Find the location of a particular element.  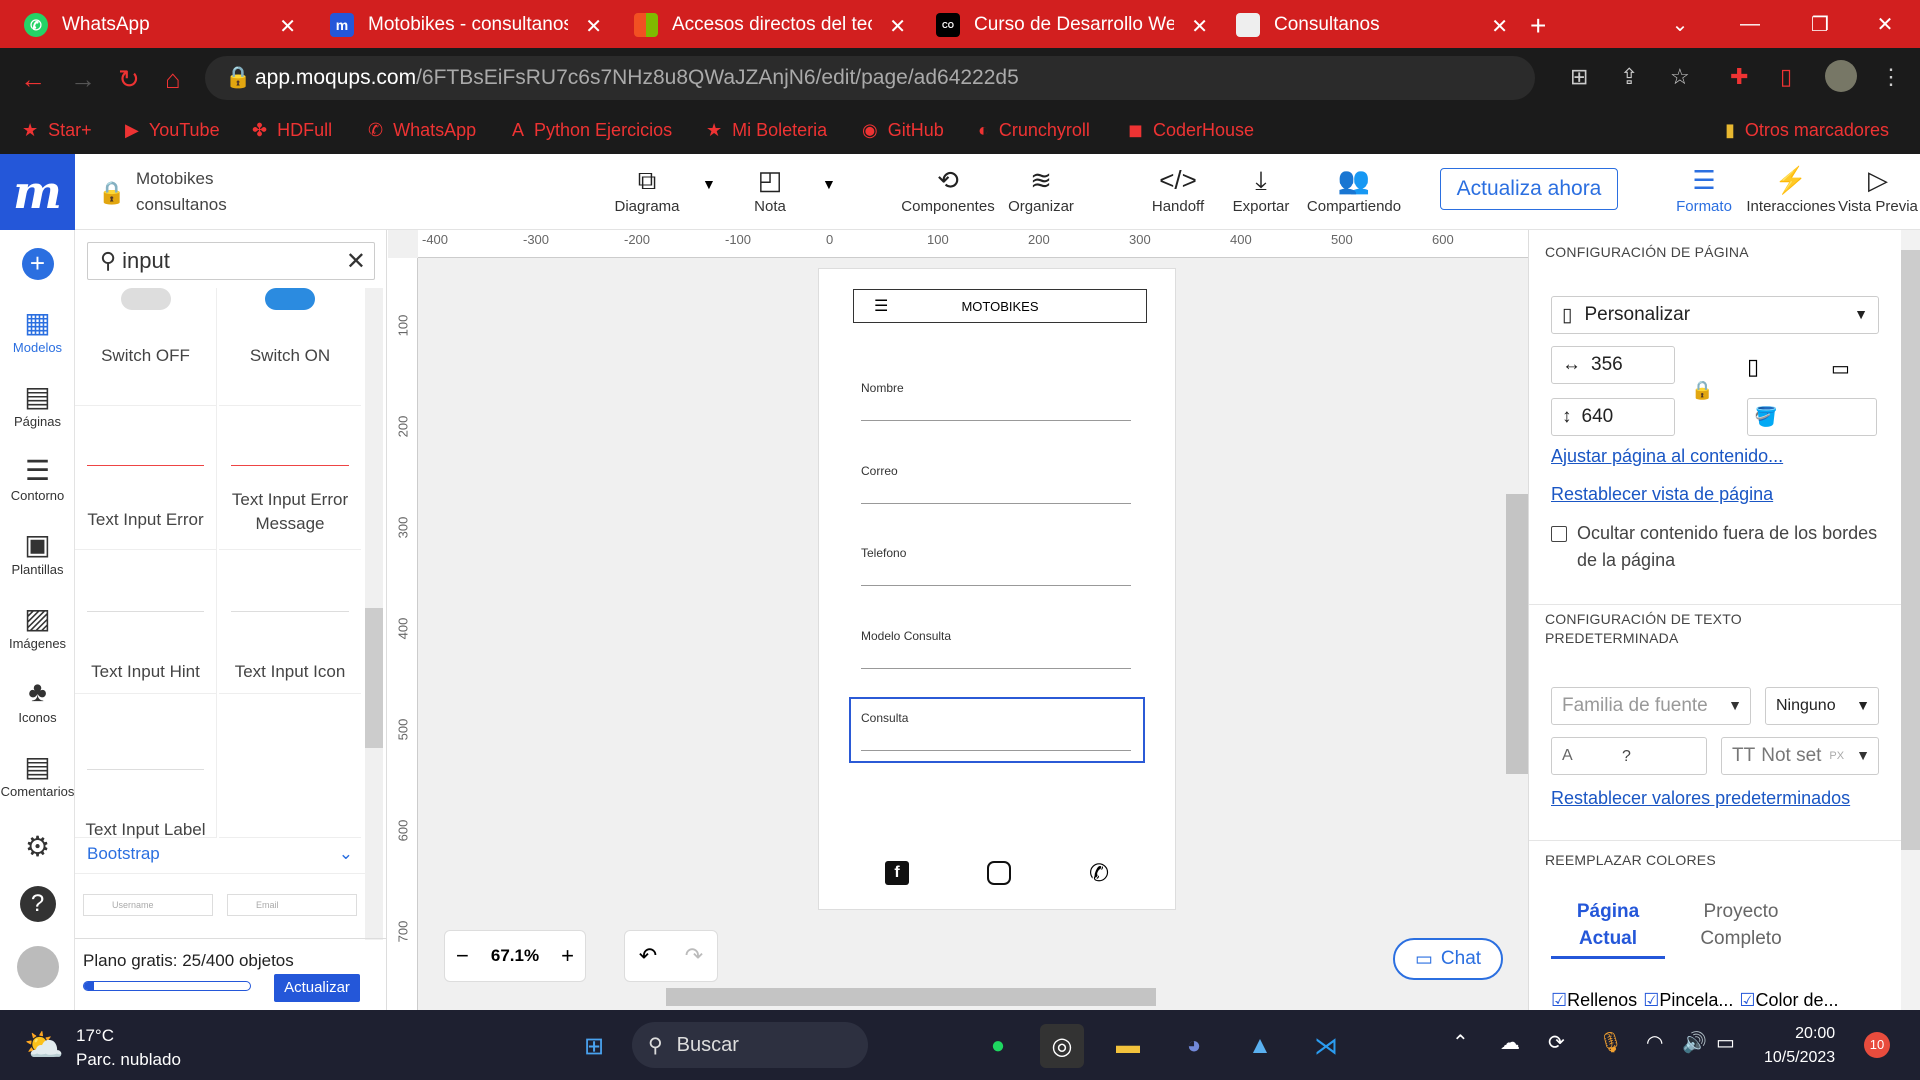

bookmark-whatsapp: ✆ WhatsApp is located at coordinates (422, 130).